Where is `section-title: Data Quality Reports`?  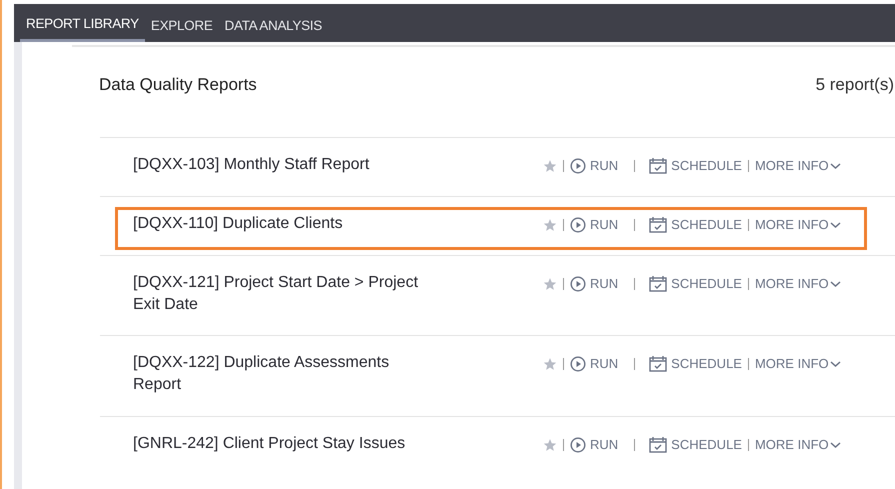 section-title: Data Quality Reports is located at coordinates (178, 85).